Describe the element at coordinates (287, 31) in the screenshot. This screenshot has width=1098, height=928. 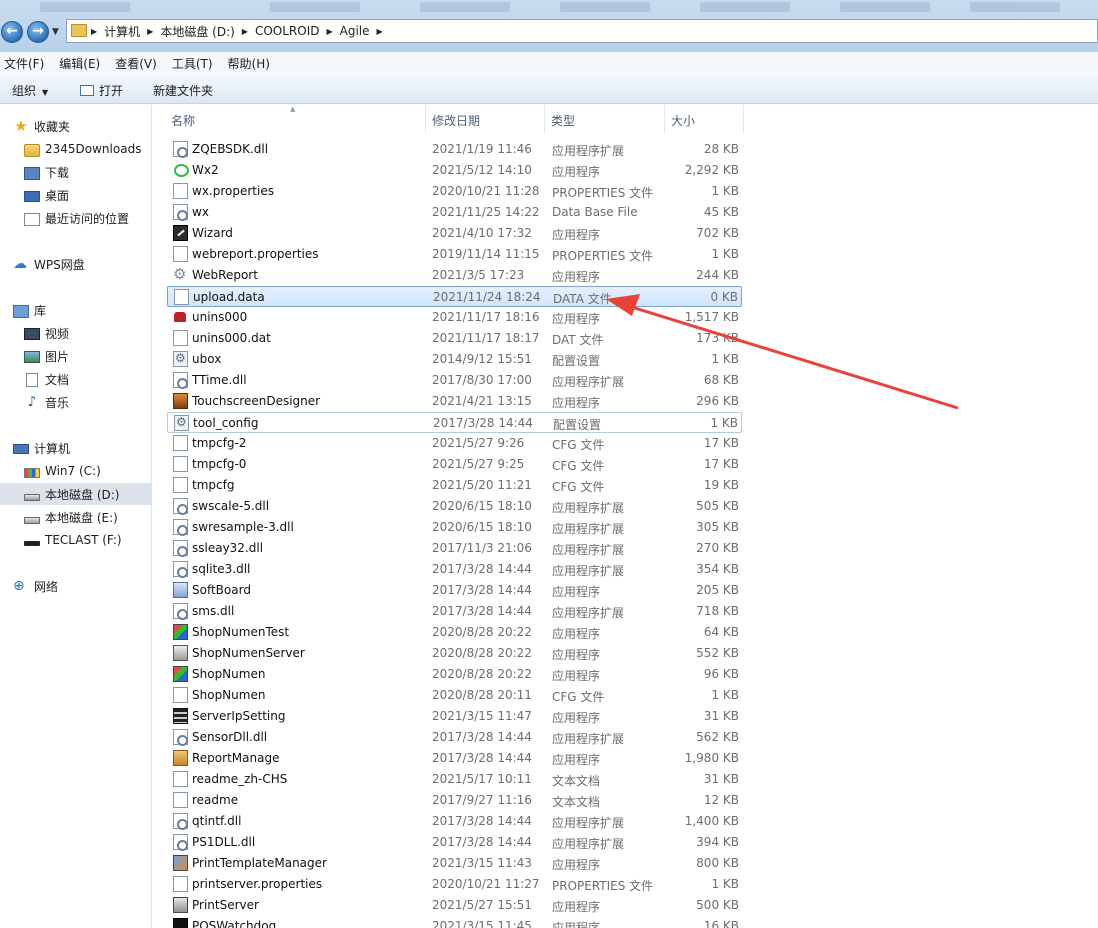
I see `breadcrumb-coolroid: COOLROID` at that location.